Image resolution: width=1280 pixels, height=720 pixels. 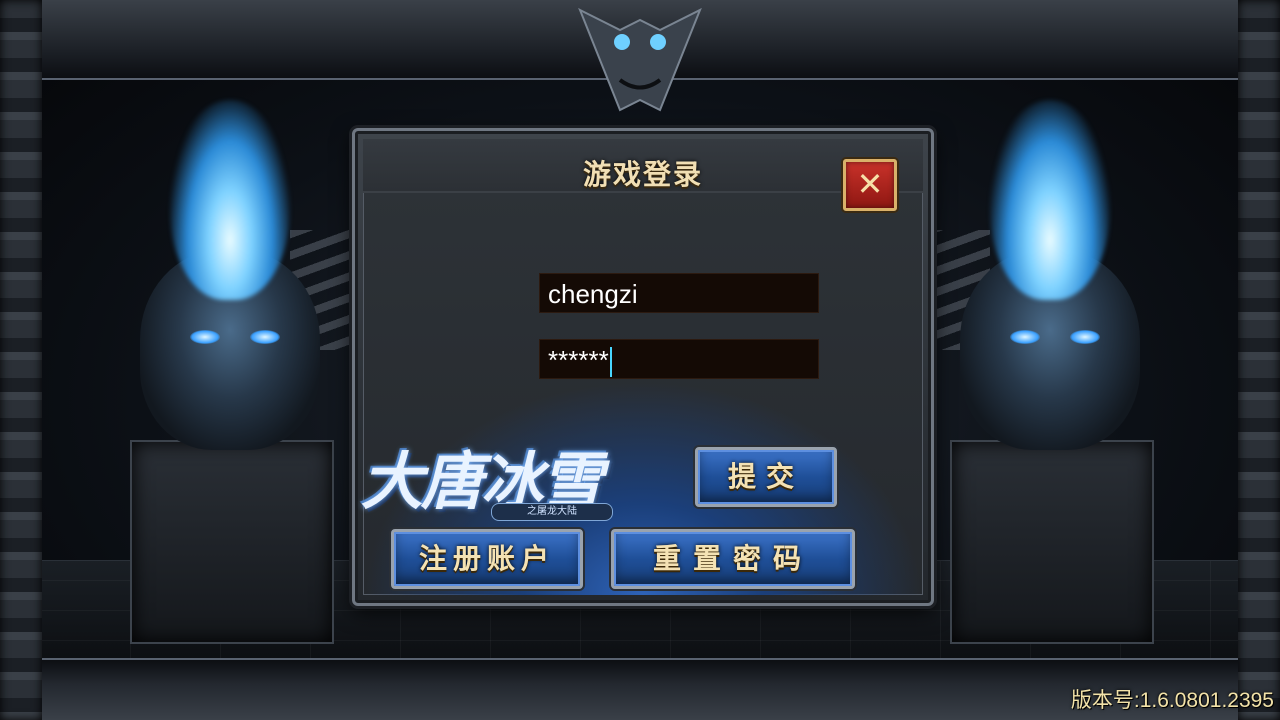 What do you see at coordinates (679, 293) in the screenshot?
I see `username-input: chengzi` at bounding box center [679, 293].